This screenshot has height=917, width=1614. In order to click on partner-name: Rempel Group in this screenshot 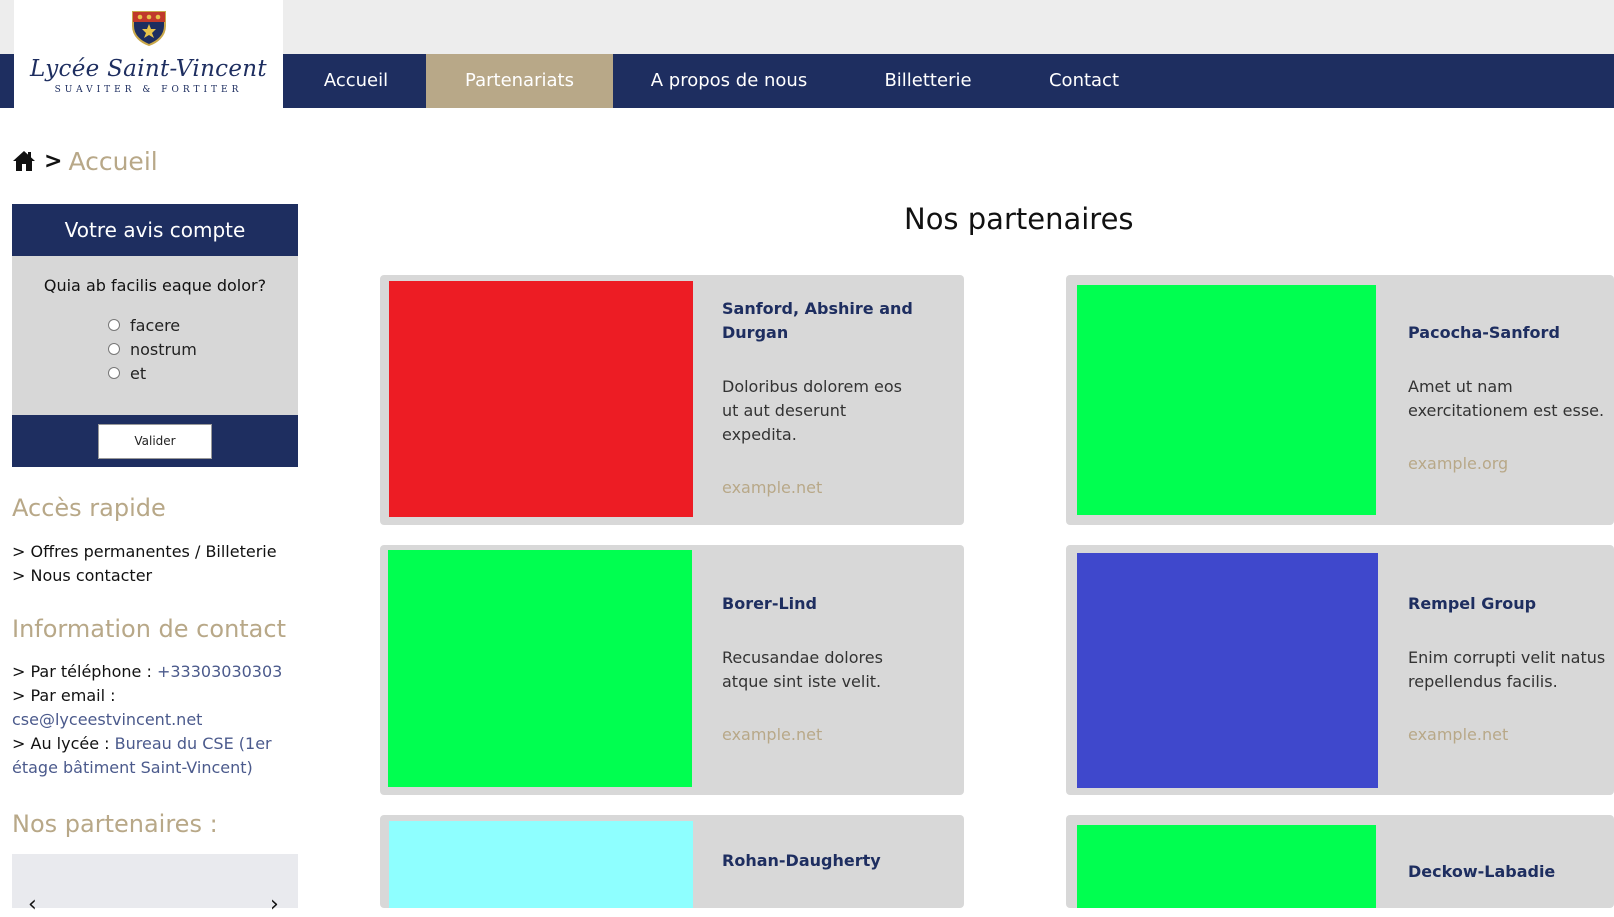, I will do `click(1472, 603)`.